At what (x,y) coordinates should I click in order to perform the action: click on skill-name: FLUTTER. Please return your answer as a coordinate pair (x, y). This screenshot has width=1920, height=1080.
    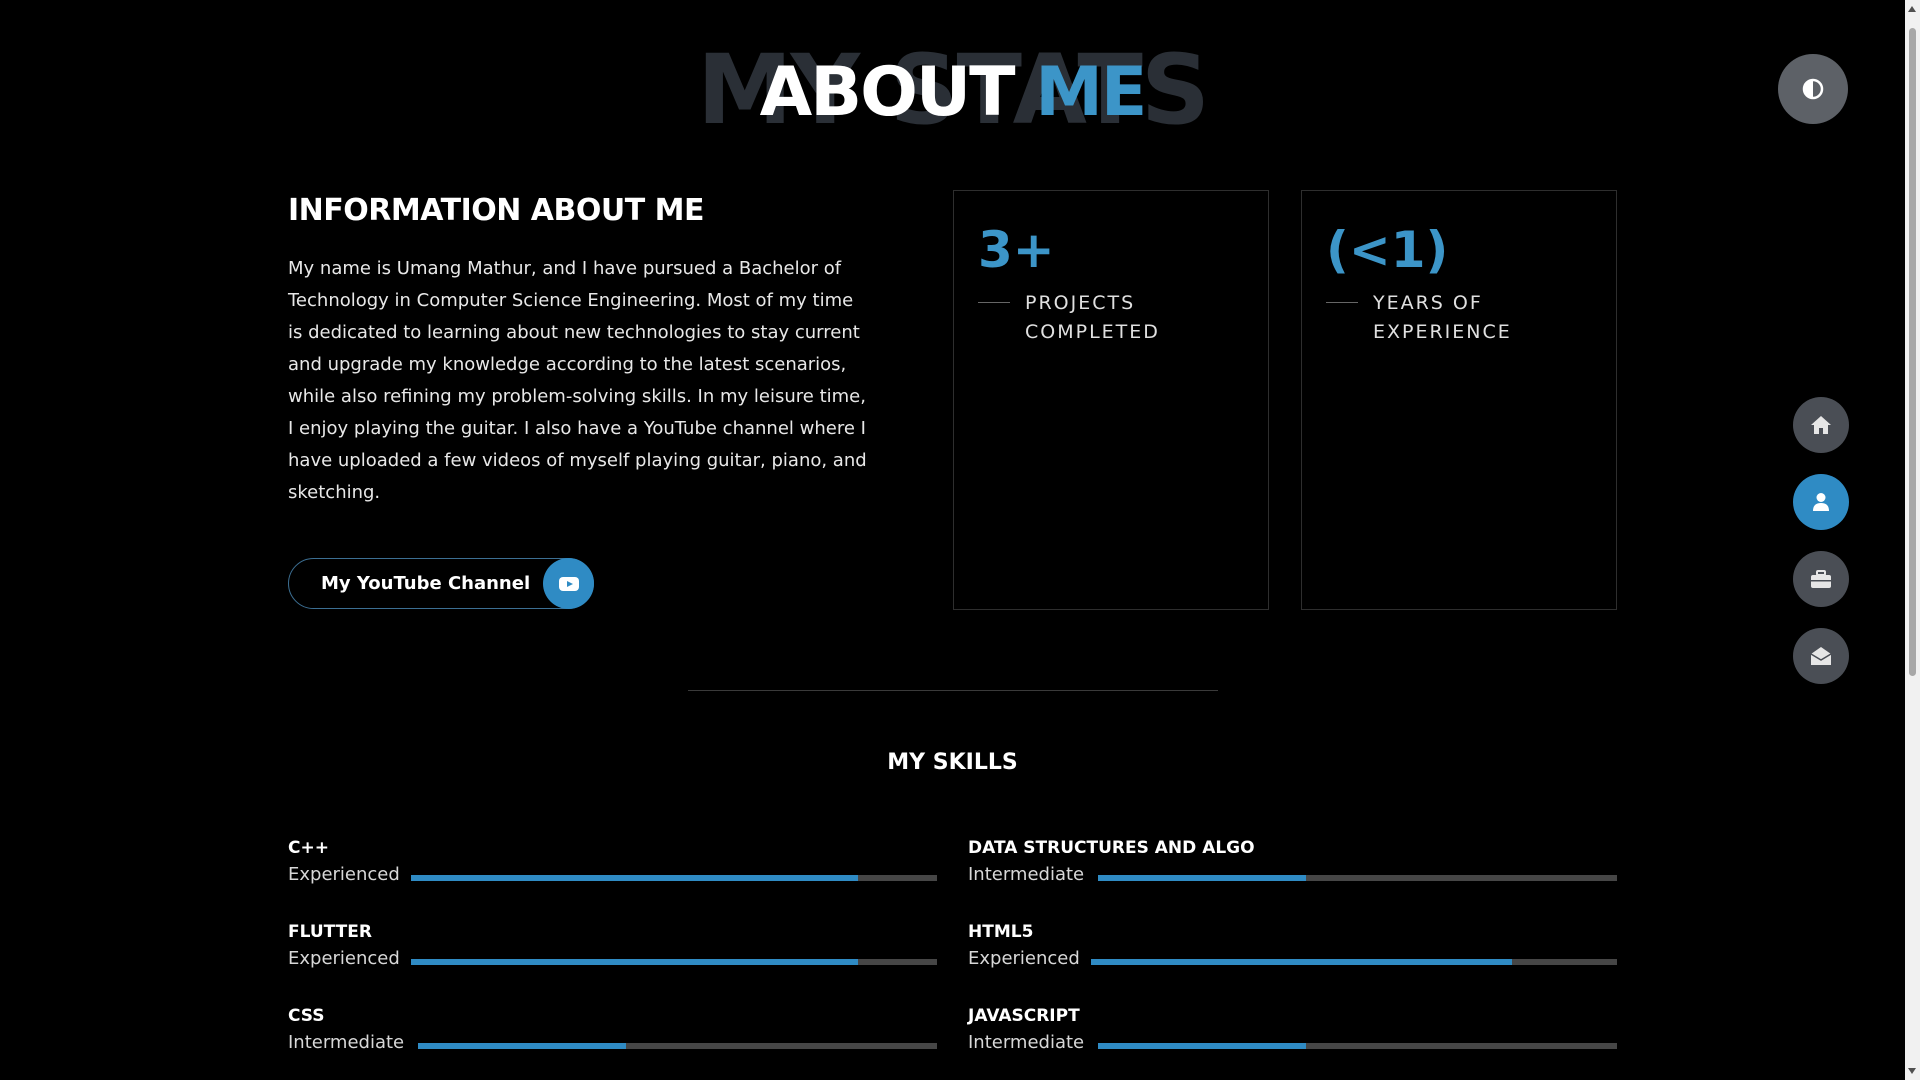
    Looking at the image, I should click on (330, 932).